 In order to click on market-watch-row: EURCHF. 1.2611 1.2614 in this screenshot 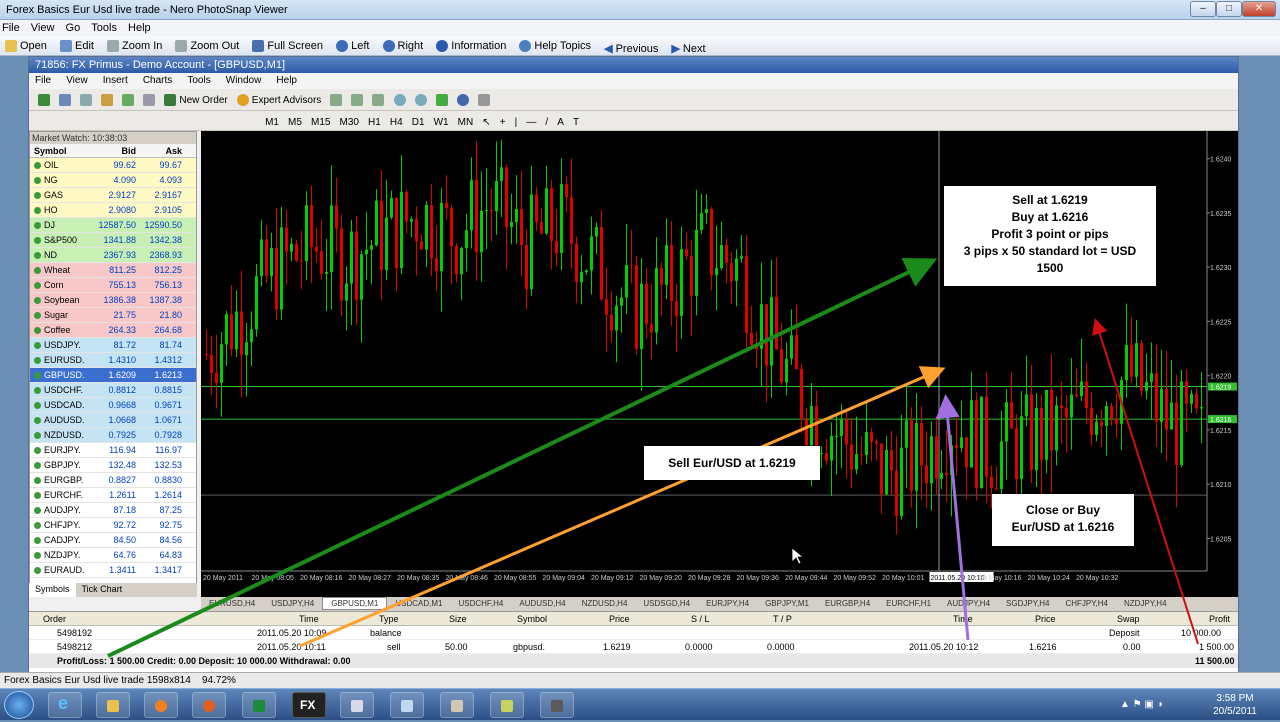, I will do `click(113, 495)`.